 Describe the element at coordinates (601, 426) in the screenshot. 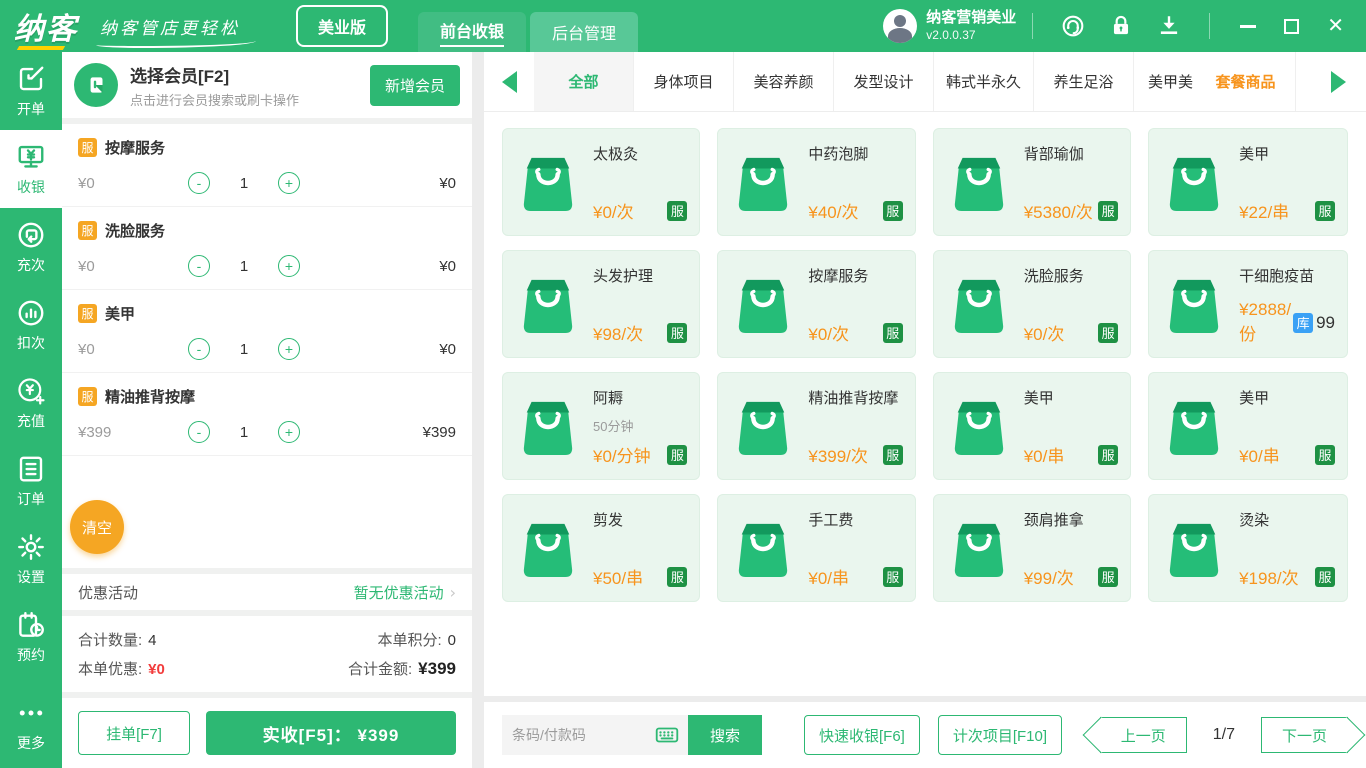

I see `product-card: 阿耨 50分钟 ¥0/分钟 服` at that location.